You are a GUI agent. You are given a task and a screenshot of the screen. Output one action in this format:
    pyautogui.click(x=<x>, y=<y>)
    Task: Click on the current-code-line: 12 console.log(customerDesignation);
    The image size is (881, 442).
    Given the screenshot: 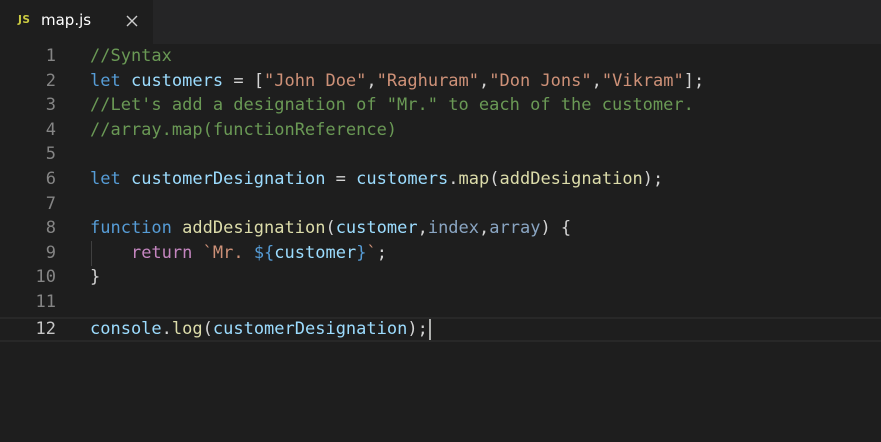 What is the action you would take?
    pyautogui.click(x=440, y=329)
    